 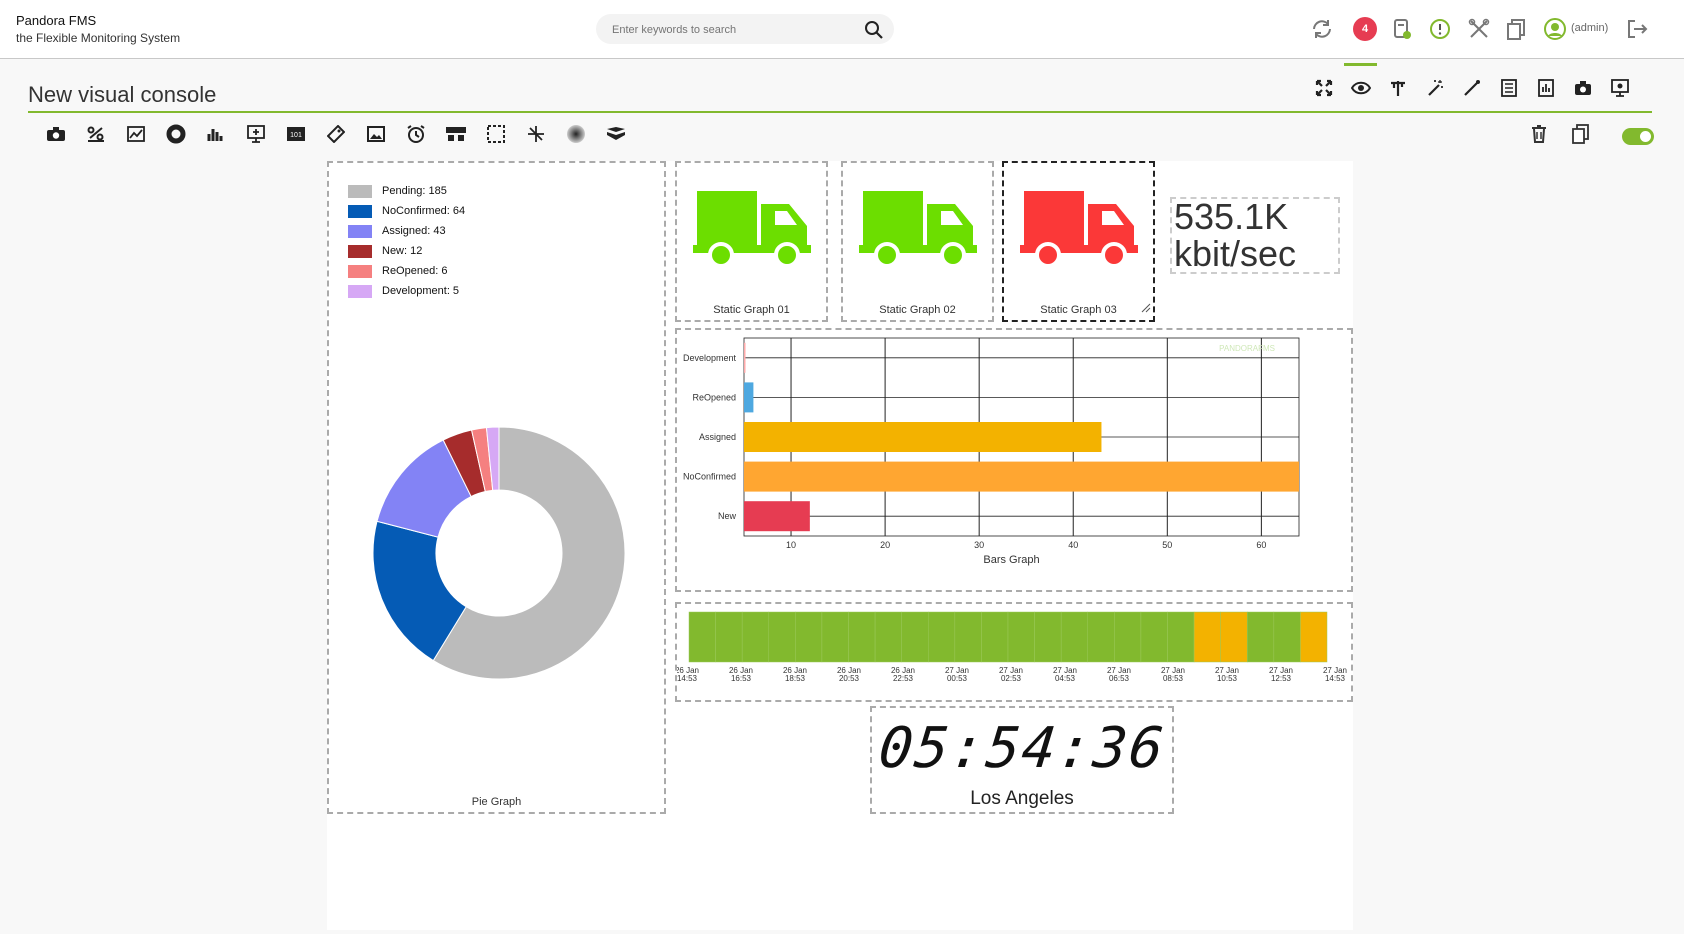 What do you see at coordinates (402, 251) in the screenshot?
I see `legend-label: New: 12` at bounding box center [402, 251].